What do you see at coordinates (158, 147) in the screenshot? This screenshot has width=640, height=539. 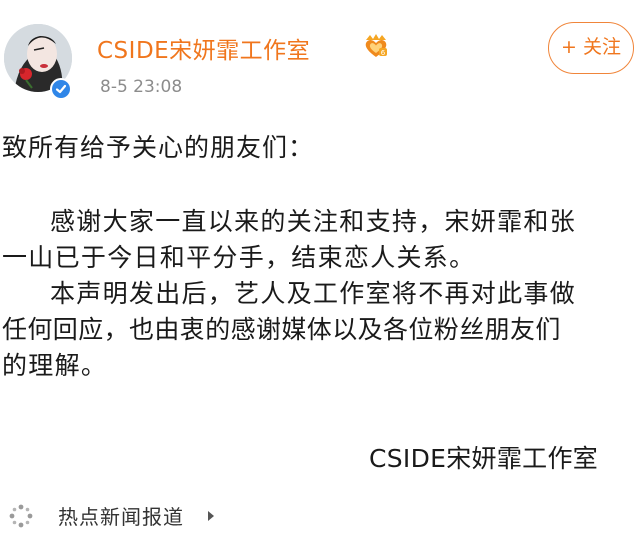 I see `post-greeting: 致所有给予关心的朋友们：` at bounding box center [158, 147].